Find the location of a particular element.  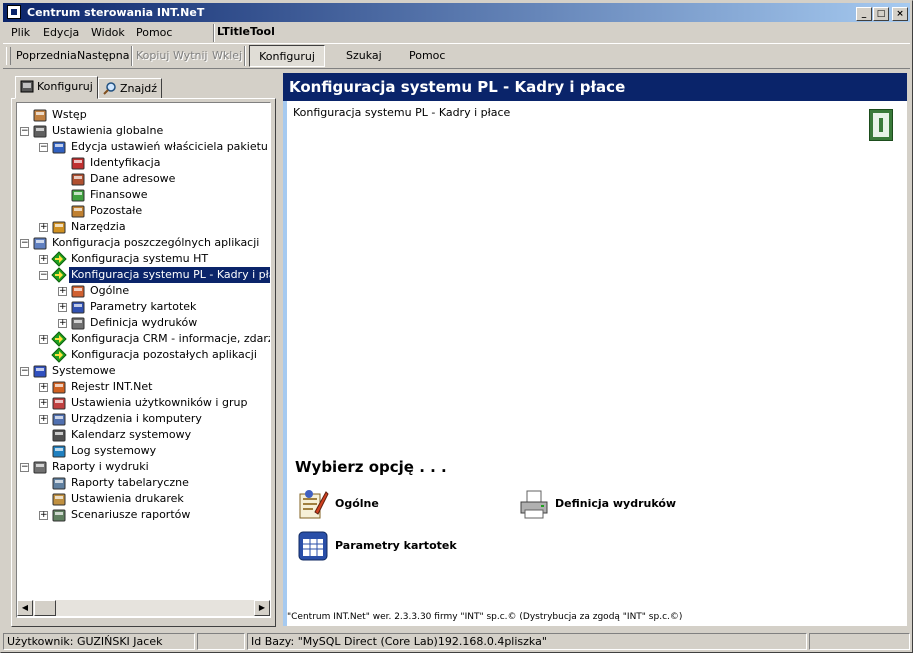

scenario-icon is located at coordinates (59, 515).